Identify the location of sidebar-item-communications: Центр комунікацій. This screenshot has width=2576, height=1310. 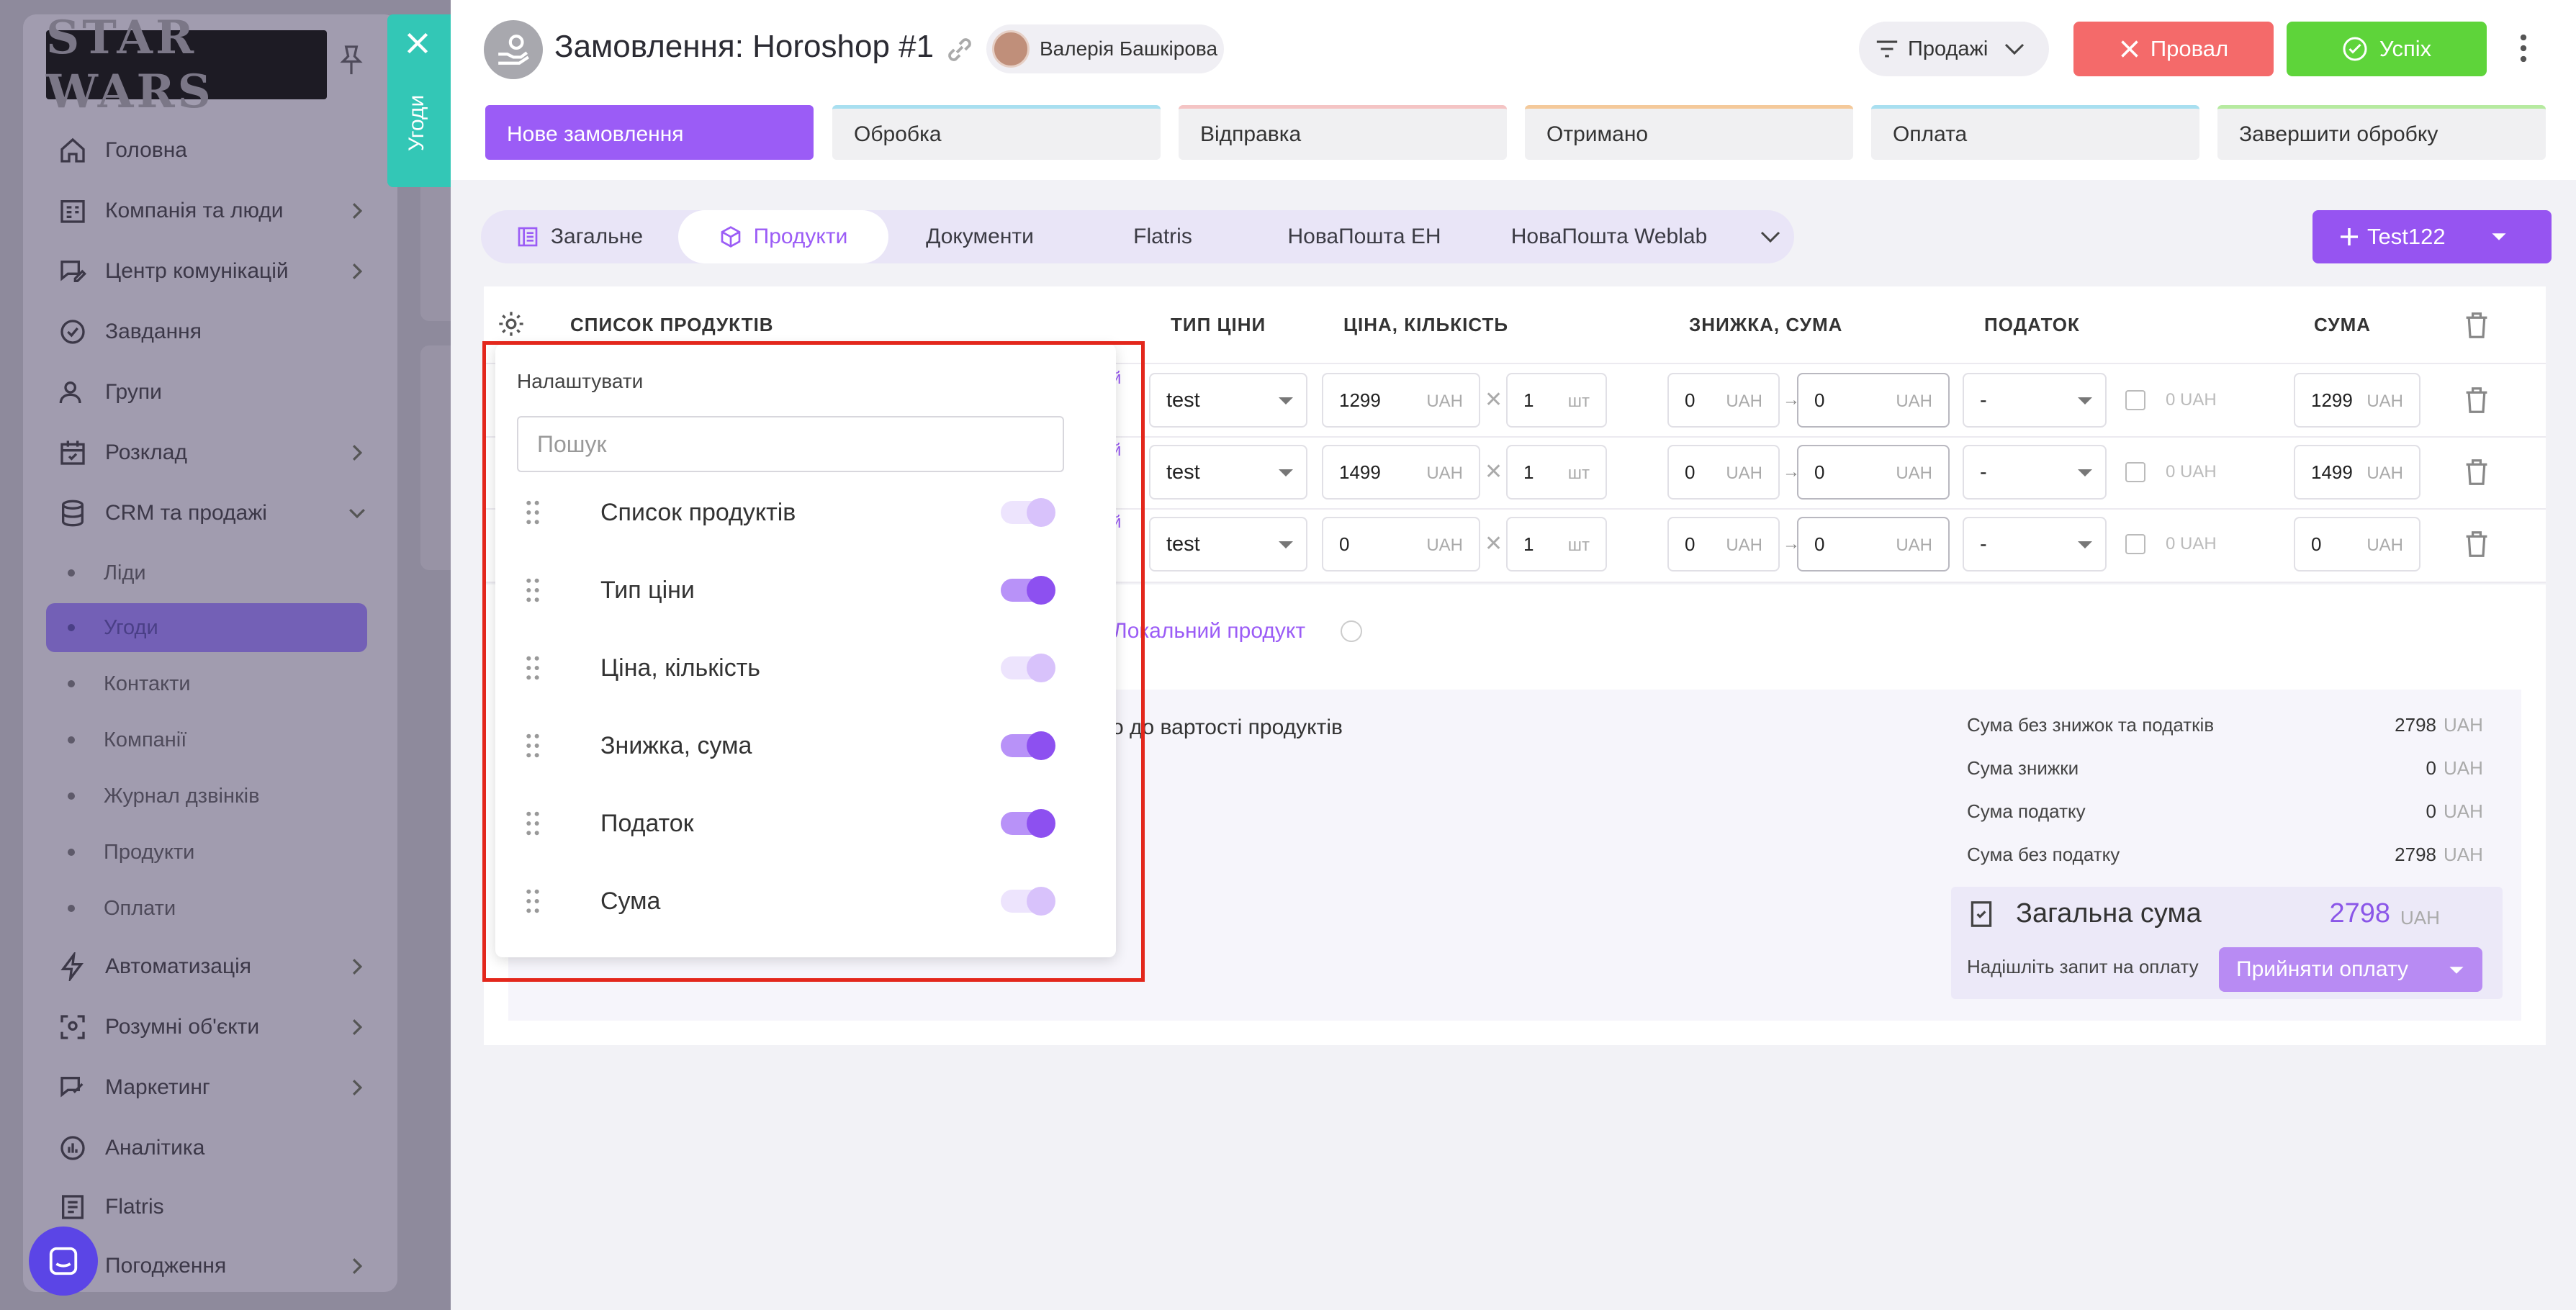
(211, 271).